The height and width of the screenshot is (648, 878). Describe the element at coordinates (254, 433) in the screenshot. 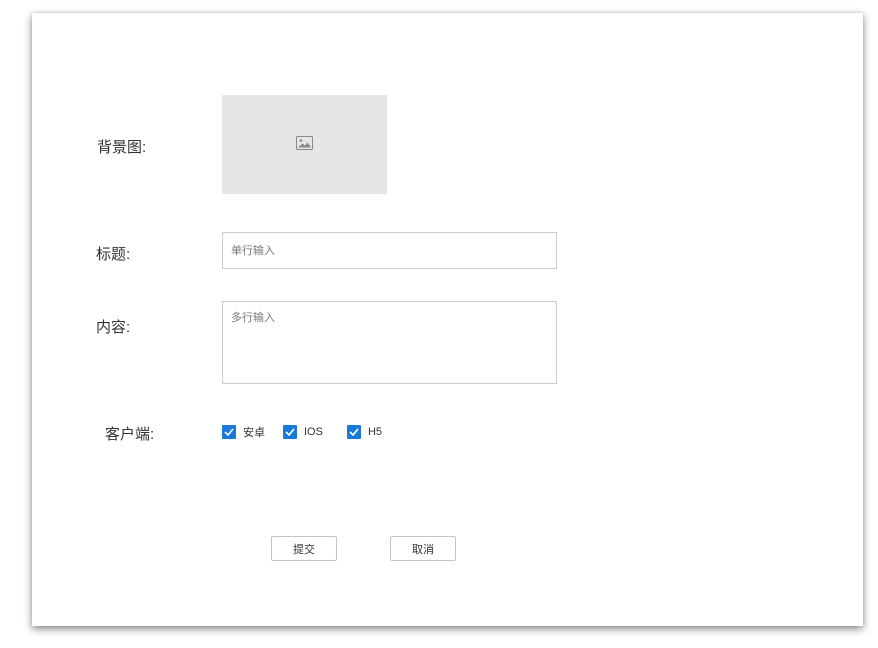

I see `checkbox-label: 安卓` at that location.